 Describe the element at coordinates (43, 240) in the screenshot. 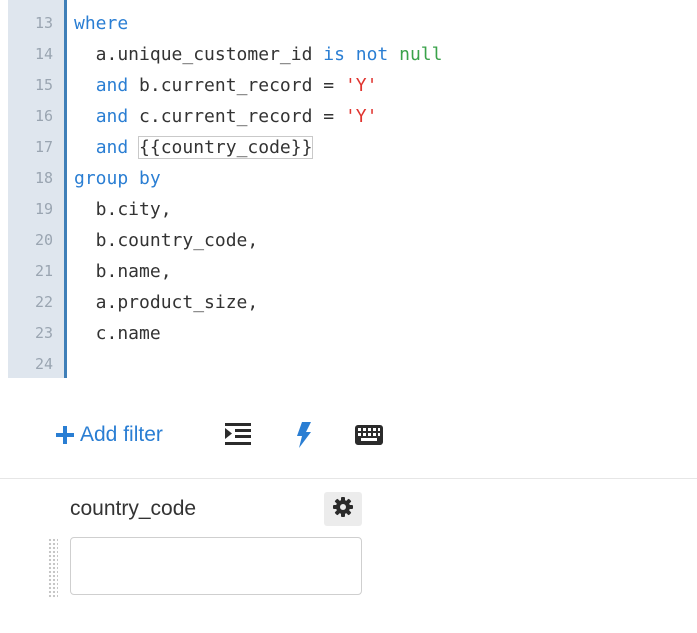

I see `line-number: 20` at that location.